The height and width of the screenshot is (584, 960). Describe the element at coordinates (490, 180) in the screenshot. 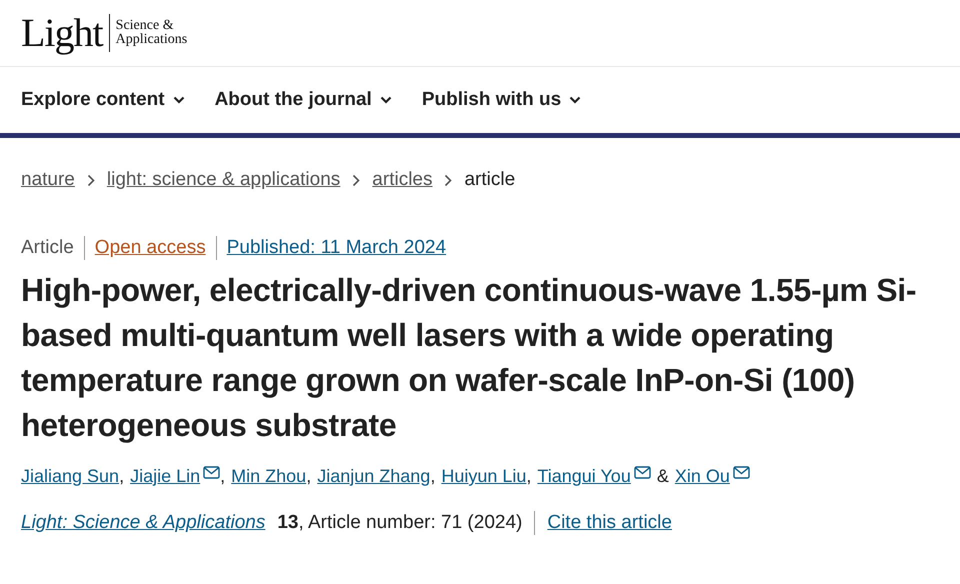

I see `breadcrumb-current: article` at that location.